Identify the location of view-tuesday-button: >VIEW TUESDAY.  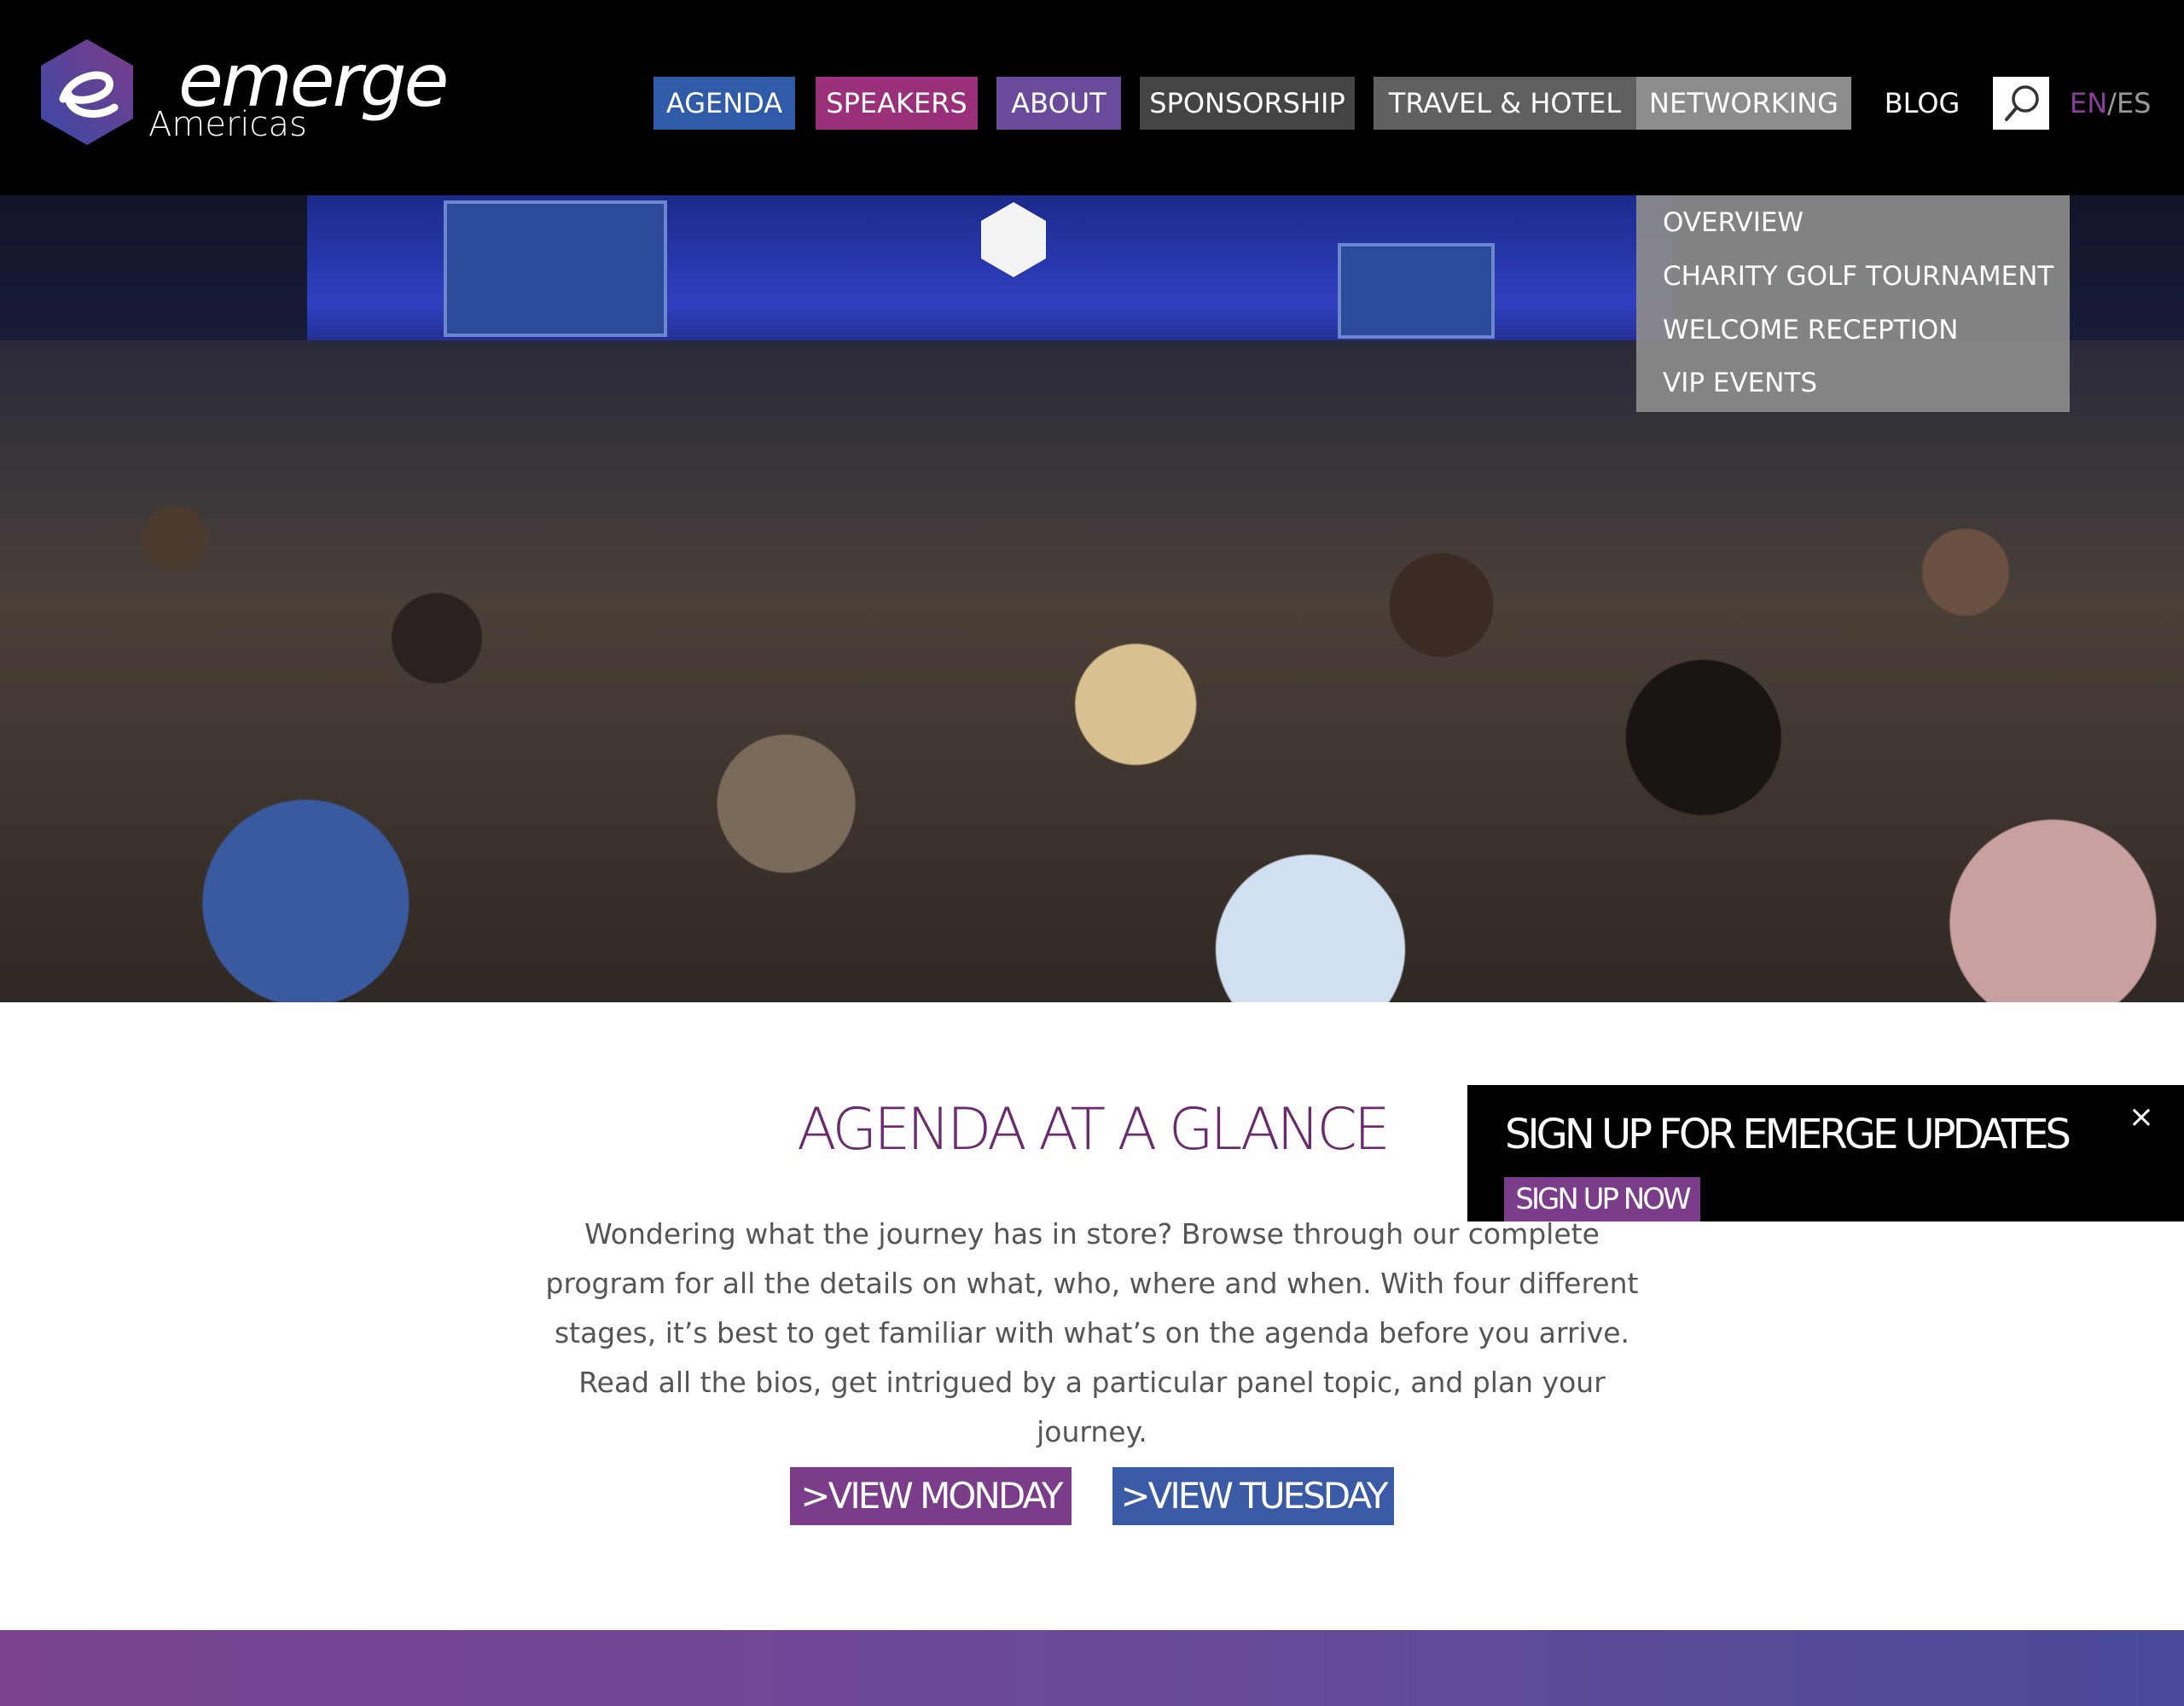
(1253, 1496).